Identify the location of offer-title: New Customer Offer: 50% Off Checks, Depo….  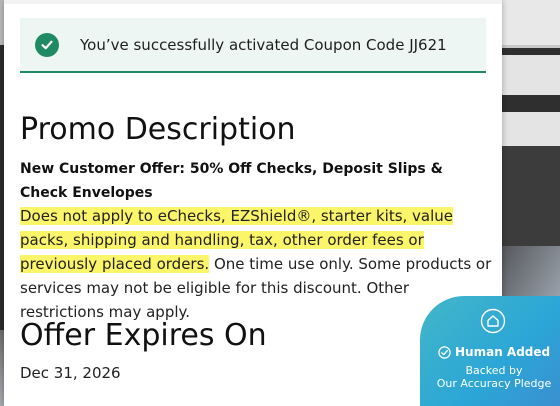
(231, 181).